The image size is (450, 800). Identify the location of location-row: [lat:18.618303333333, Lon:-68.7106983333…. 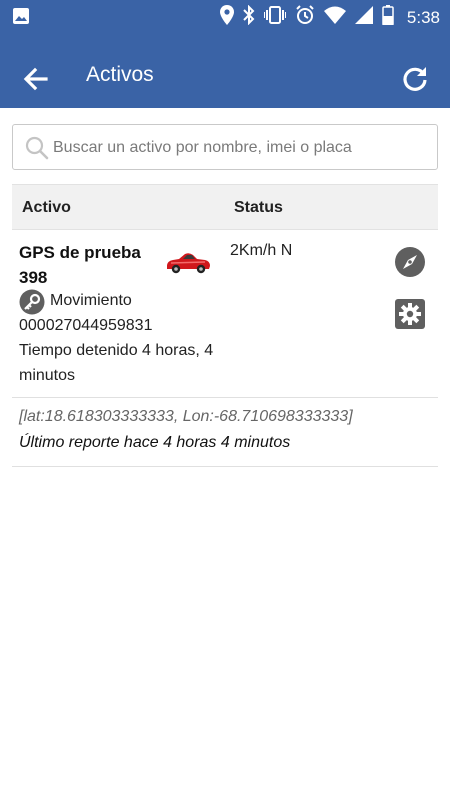
(225, 432).